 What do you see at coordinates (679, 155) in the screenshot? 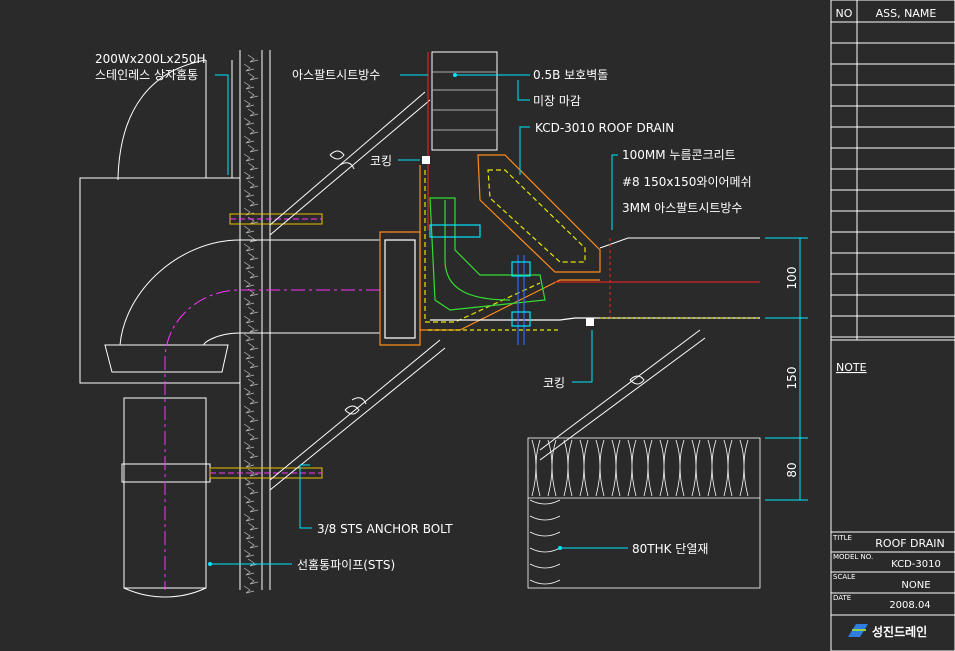
I see `label-concrete-100: 100MM 누름콘크리트` at bounding box center [679, 155].